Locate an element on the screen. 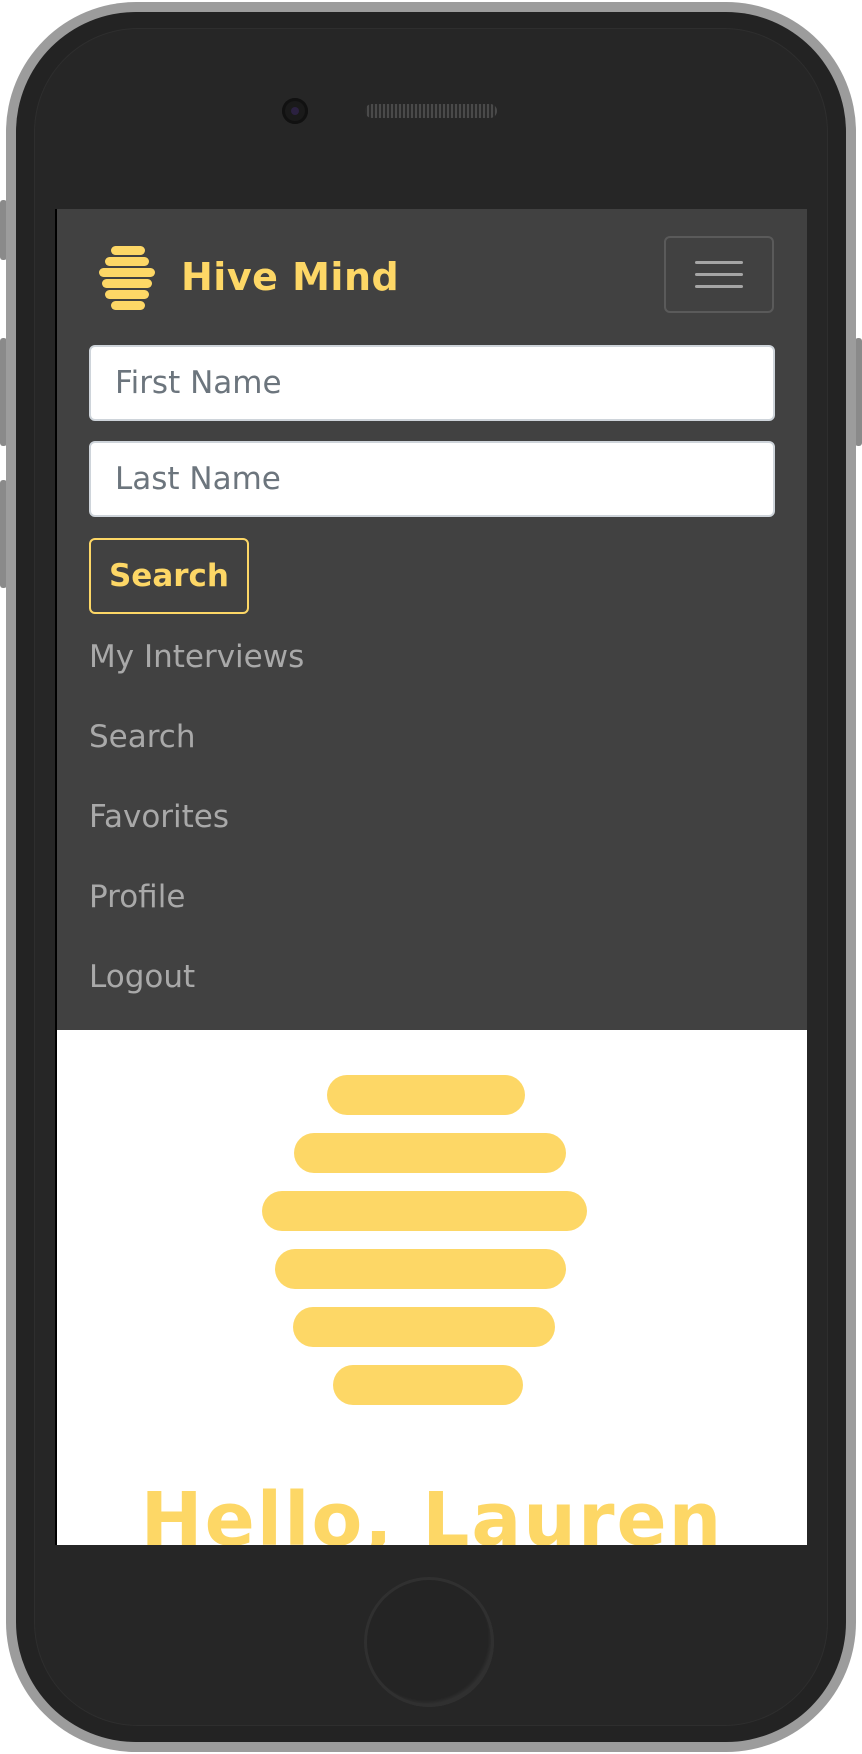 This screenshot has height=1754, width=862. hamburger-menu-icon is located at coordinates (719, 262).